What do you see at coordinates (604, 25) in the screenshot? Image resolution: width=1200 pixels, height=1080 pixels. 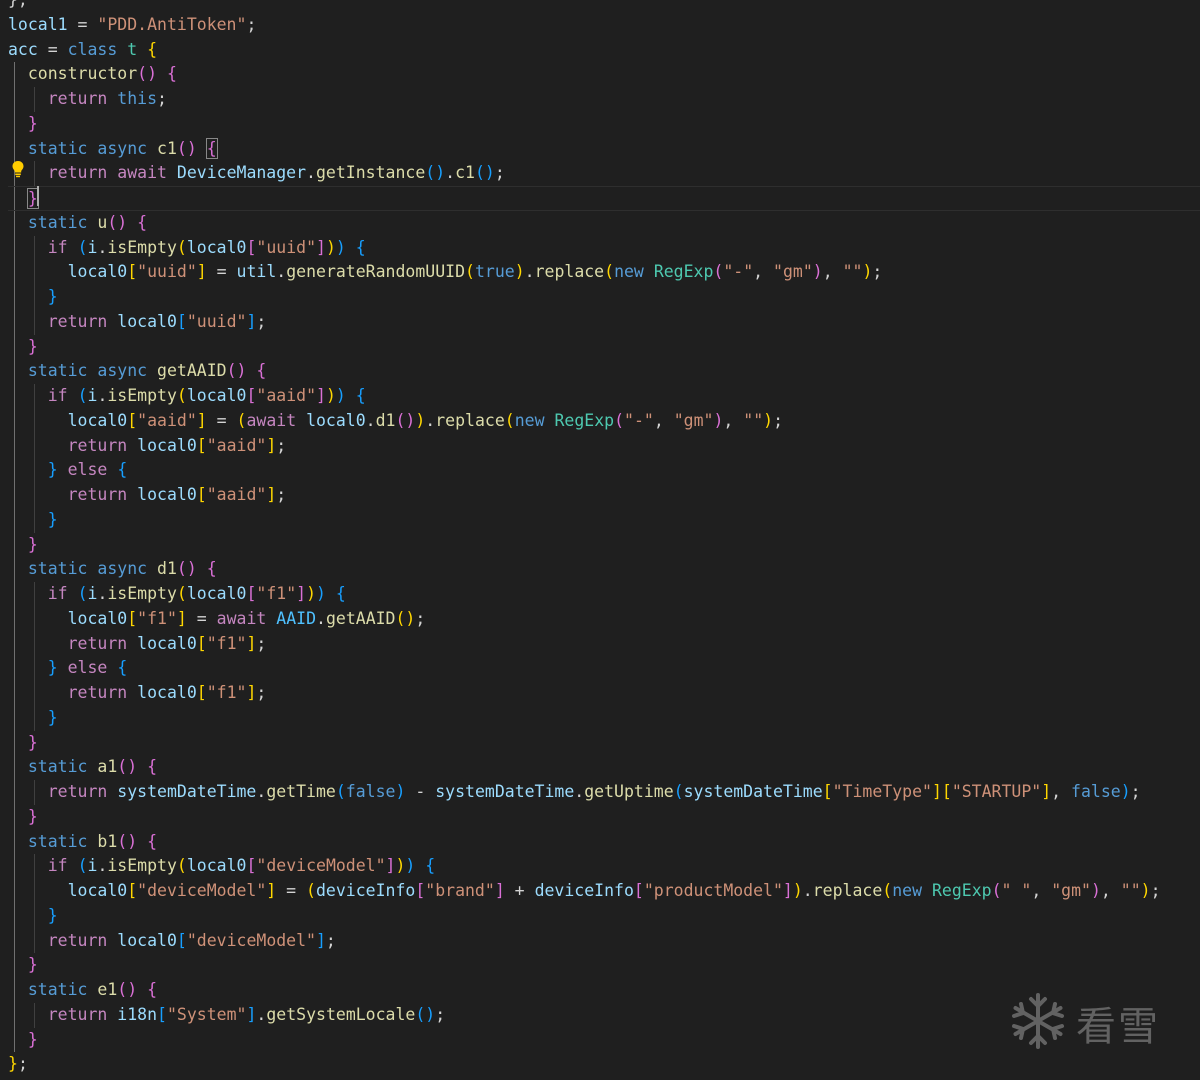 I see `code-line: local1 = "PDD.AntiToken";` at bounding box center [604, 25].